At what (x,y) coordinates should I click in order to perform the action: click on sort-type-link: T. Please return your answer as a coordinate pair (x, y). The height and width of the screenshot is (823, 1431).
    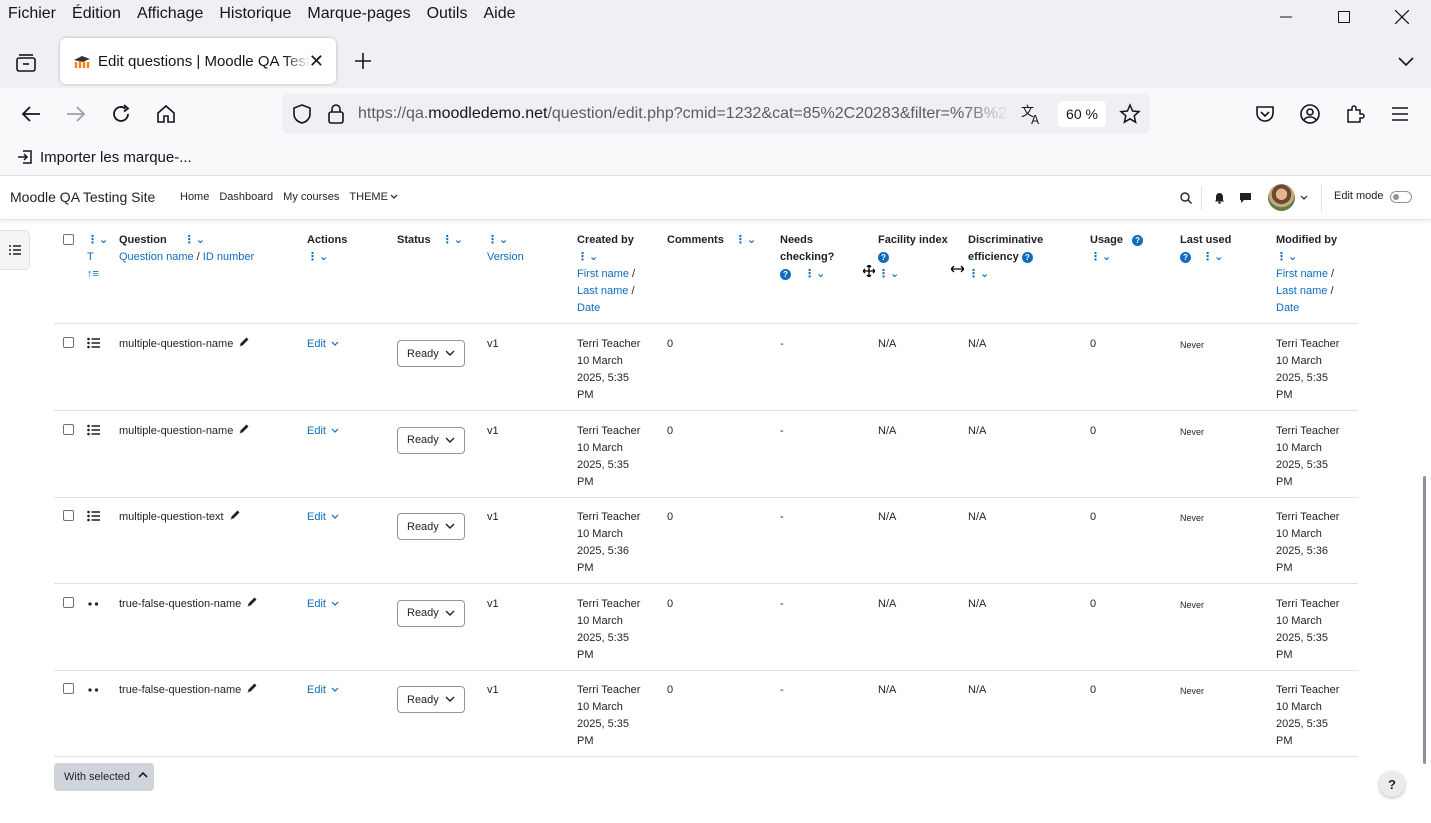
    Looking at the image, I should click on (90, 257).